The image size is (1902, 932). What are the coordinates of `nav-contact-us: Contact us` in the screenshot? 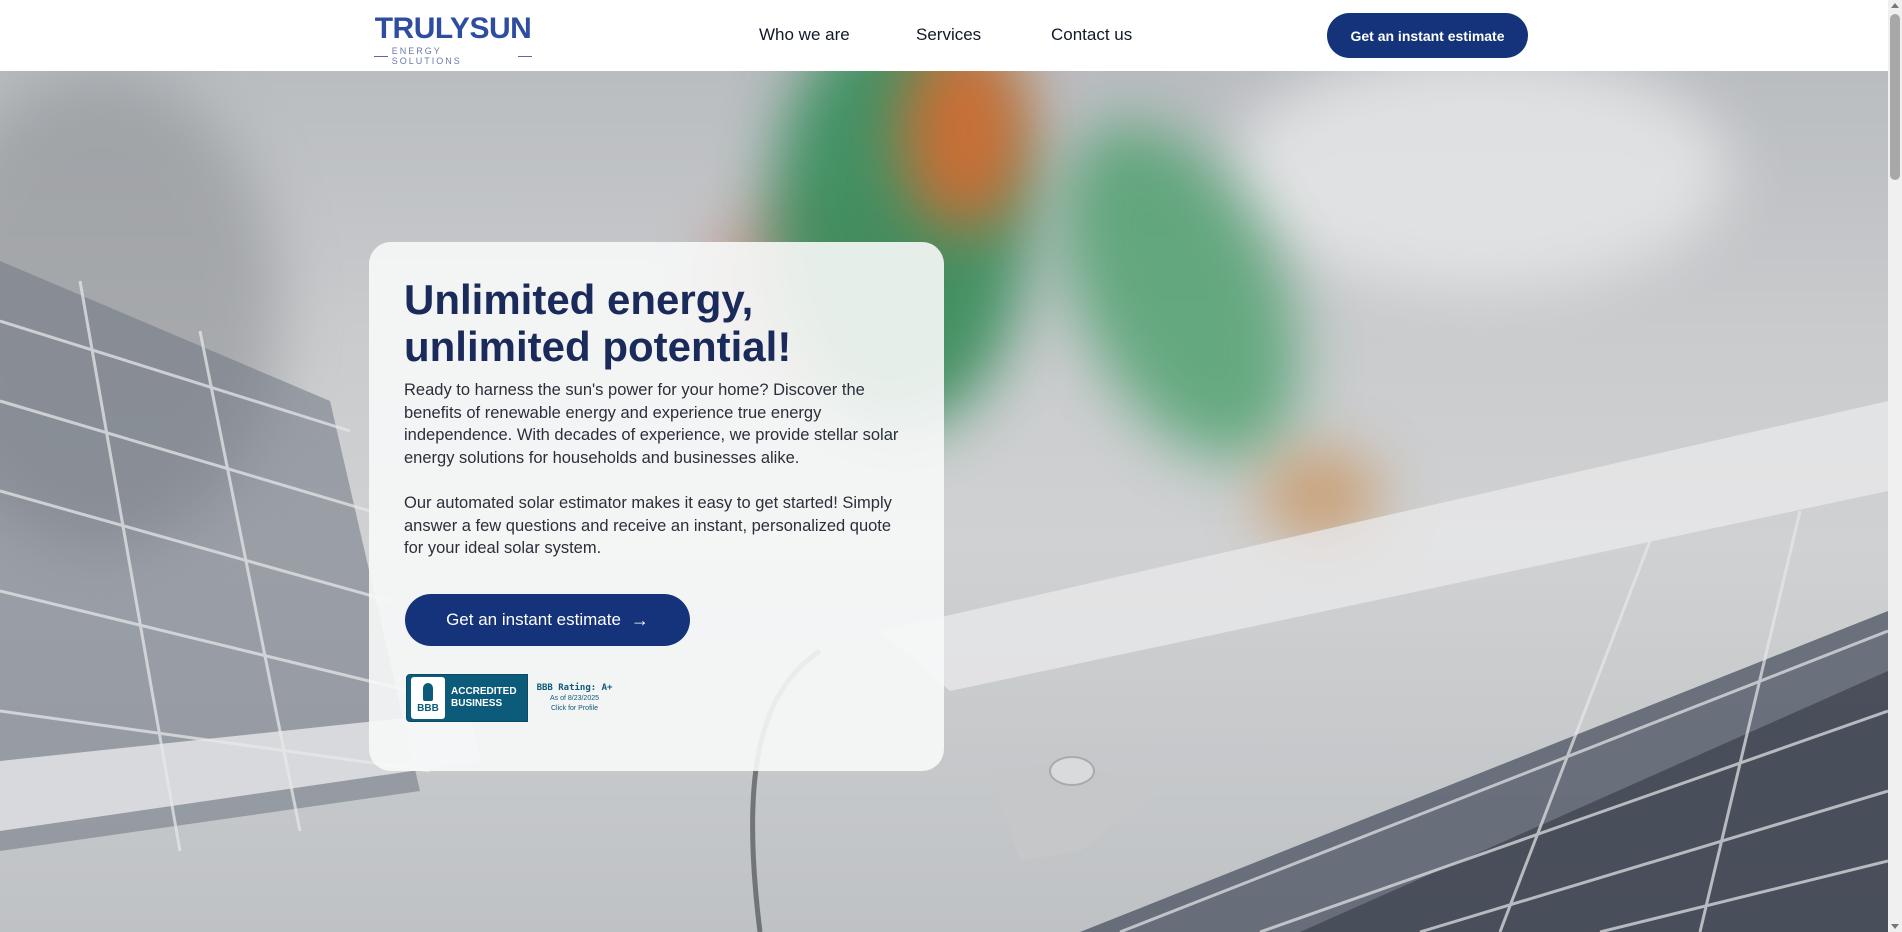 It's located at (1091, 35).